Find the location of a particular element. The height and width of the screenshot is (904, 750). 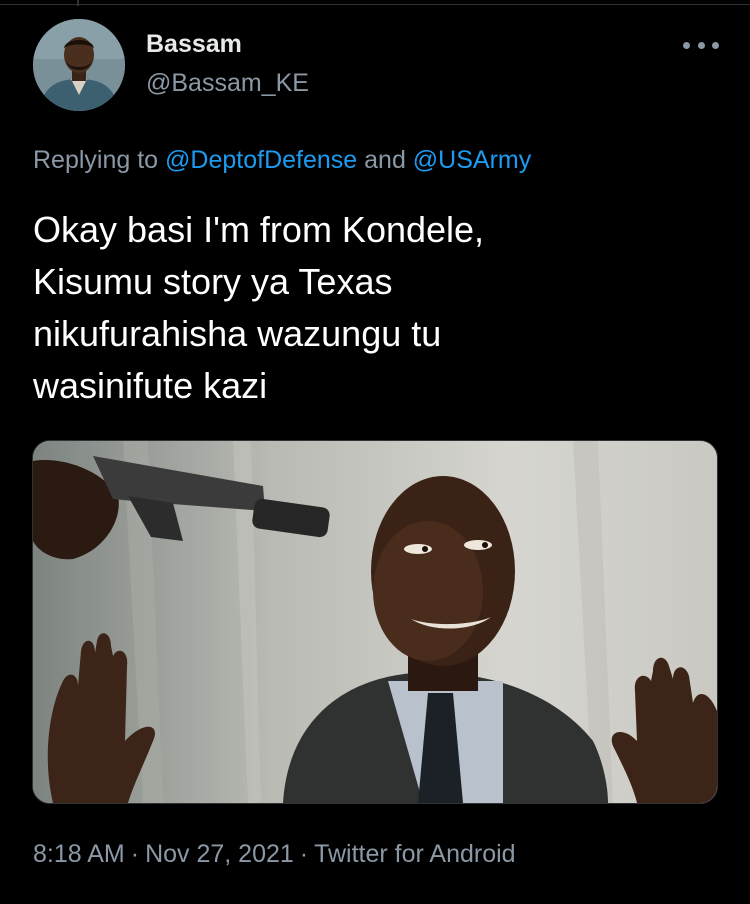

reply-conjunction: and is located at coordinates (385, 160).